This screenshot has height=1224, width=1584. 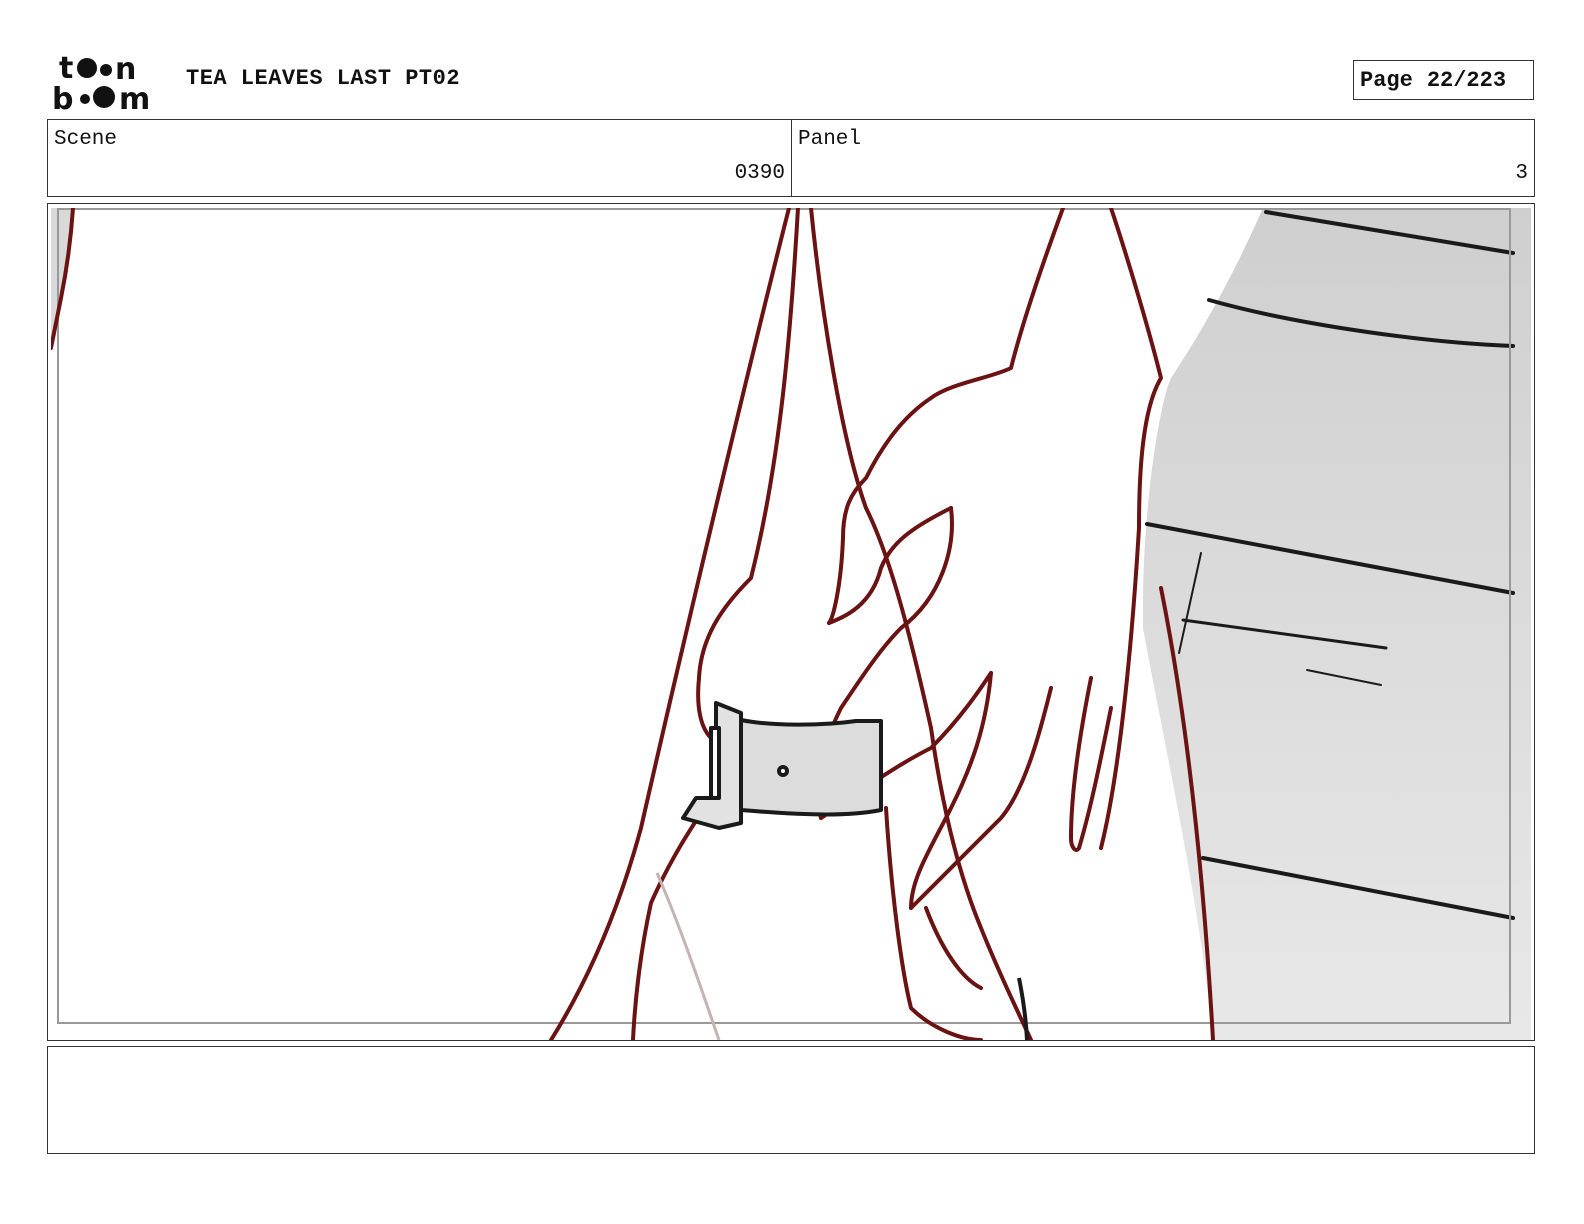 What do you see at coordinates (1163, 158) in the screenshot?
I see `panel-cell: Panel 3` at bounding box center [1163, 158].